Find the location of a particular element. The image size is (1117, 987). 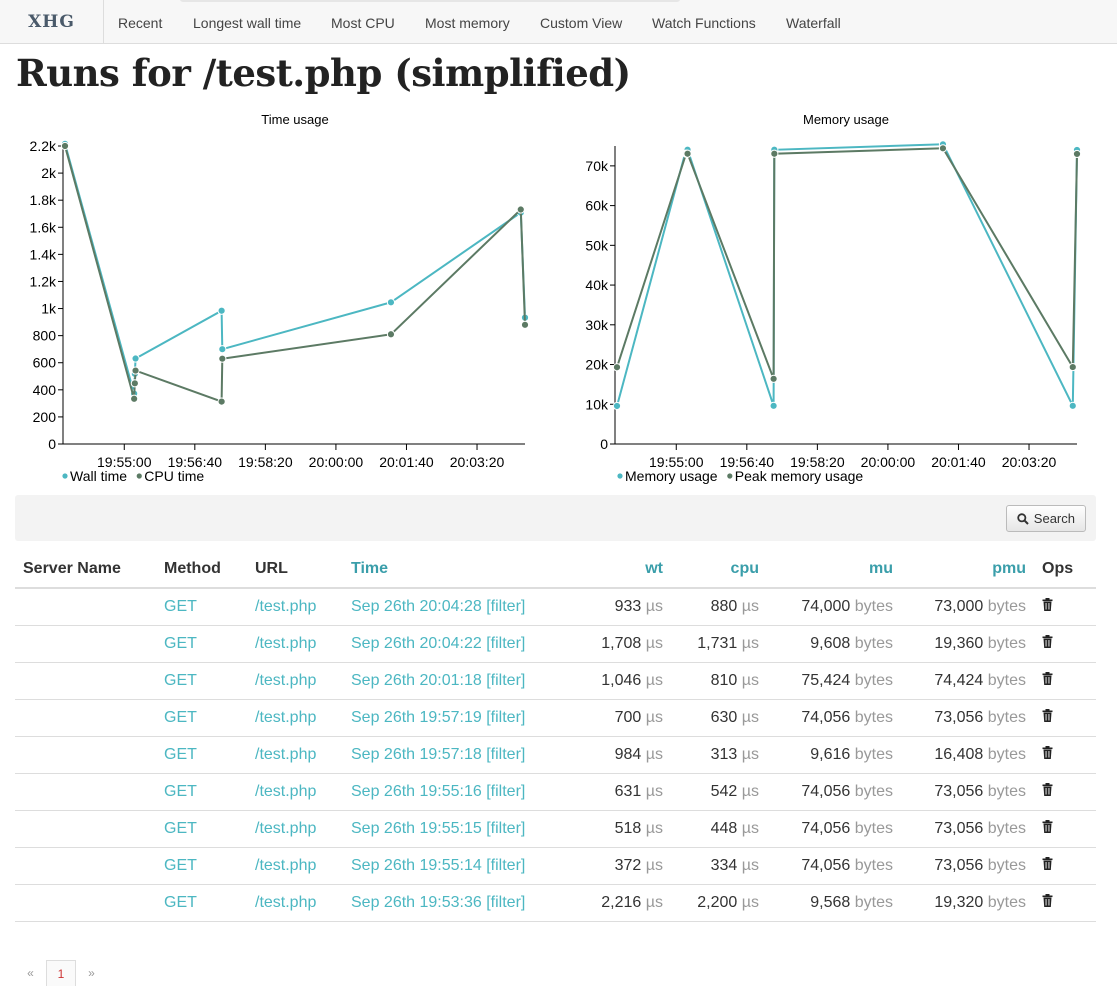

cell-time-link: Sep 26th 20:04:28 is located at coordinates (416, 606).